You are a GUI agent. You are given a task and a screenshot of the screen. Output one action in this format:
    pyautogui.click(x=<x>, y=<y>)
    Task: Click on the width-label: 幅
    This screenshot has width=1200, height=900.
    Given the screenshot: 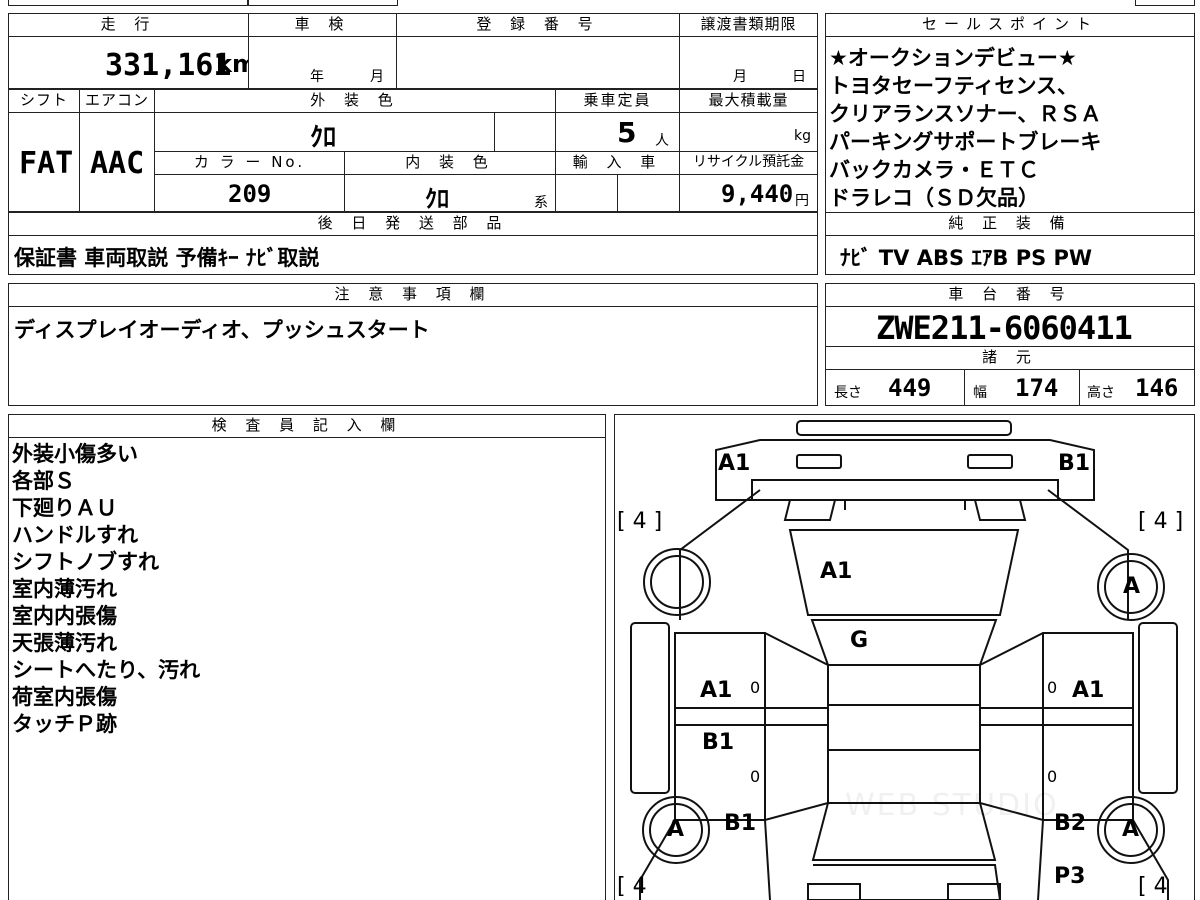 What is the action you would take?
    pyautogui.click(x=980, y=393)
    